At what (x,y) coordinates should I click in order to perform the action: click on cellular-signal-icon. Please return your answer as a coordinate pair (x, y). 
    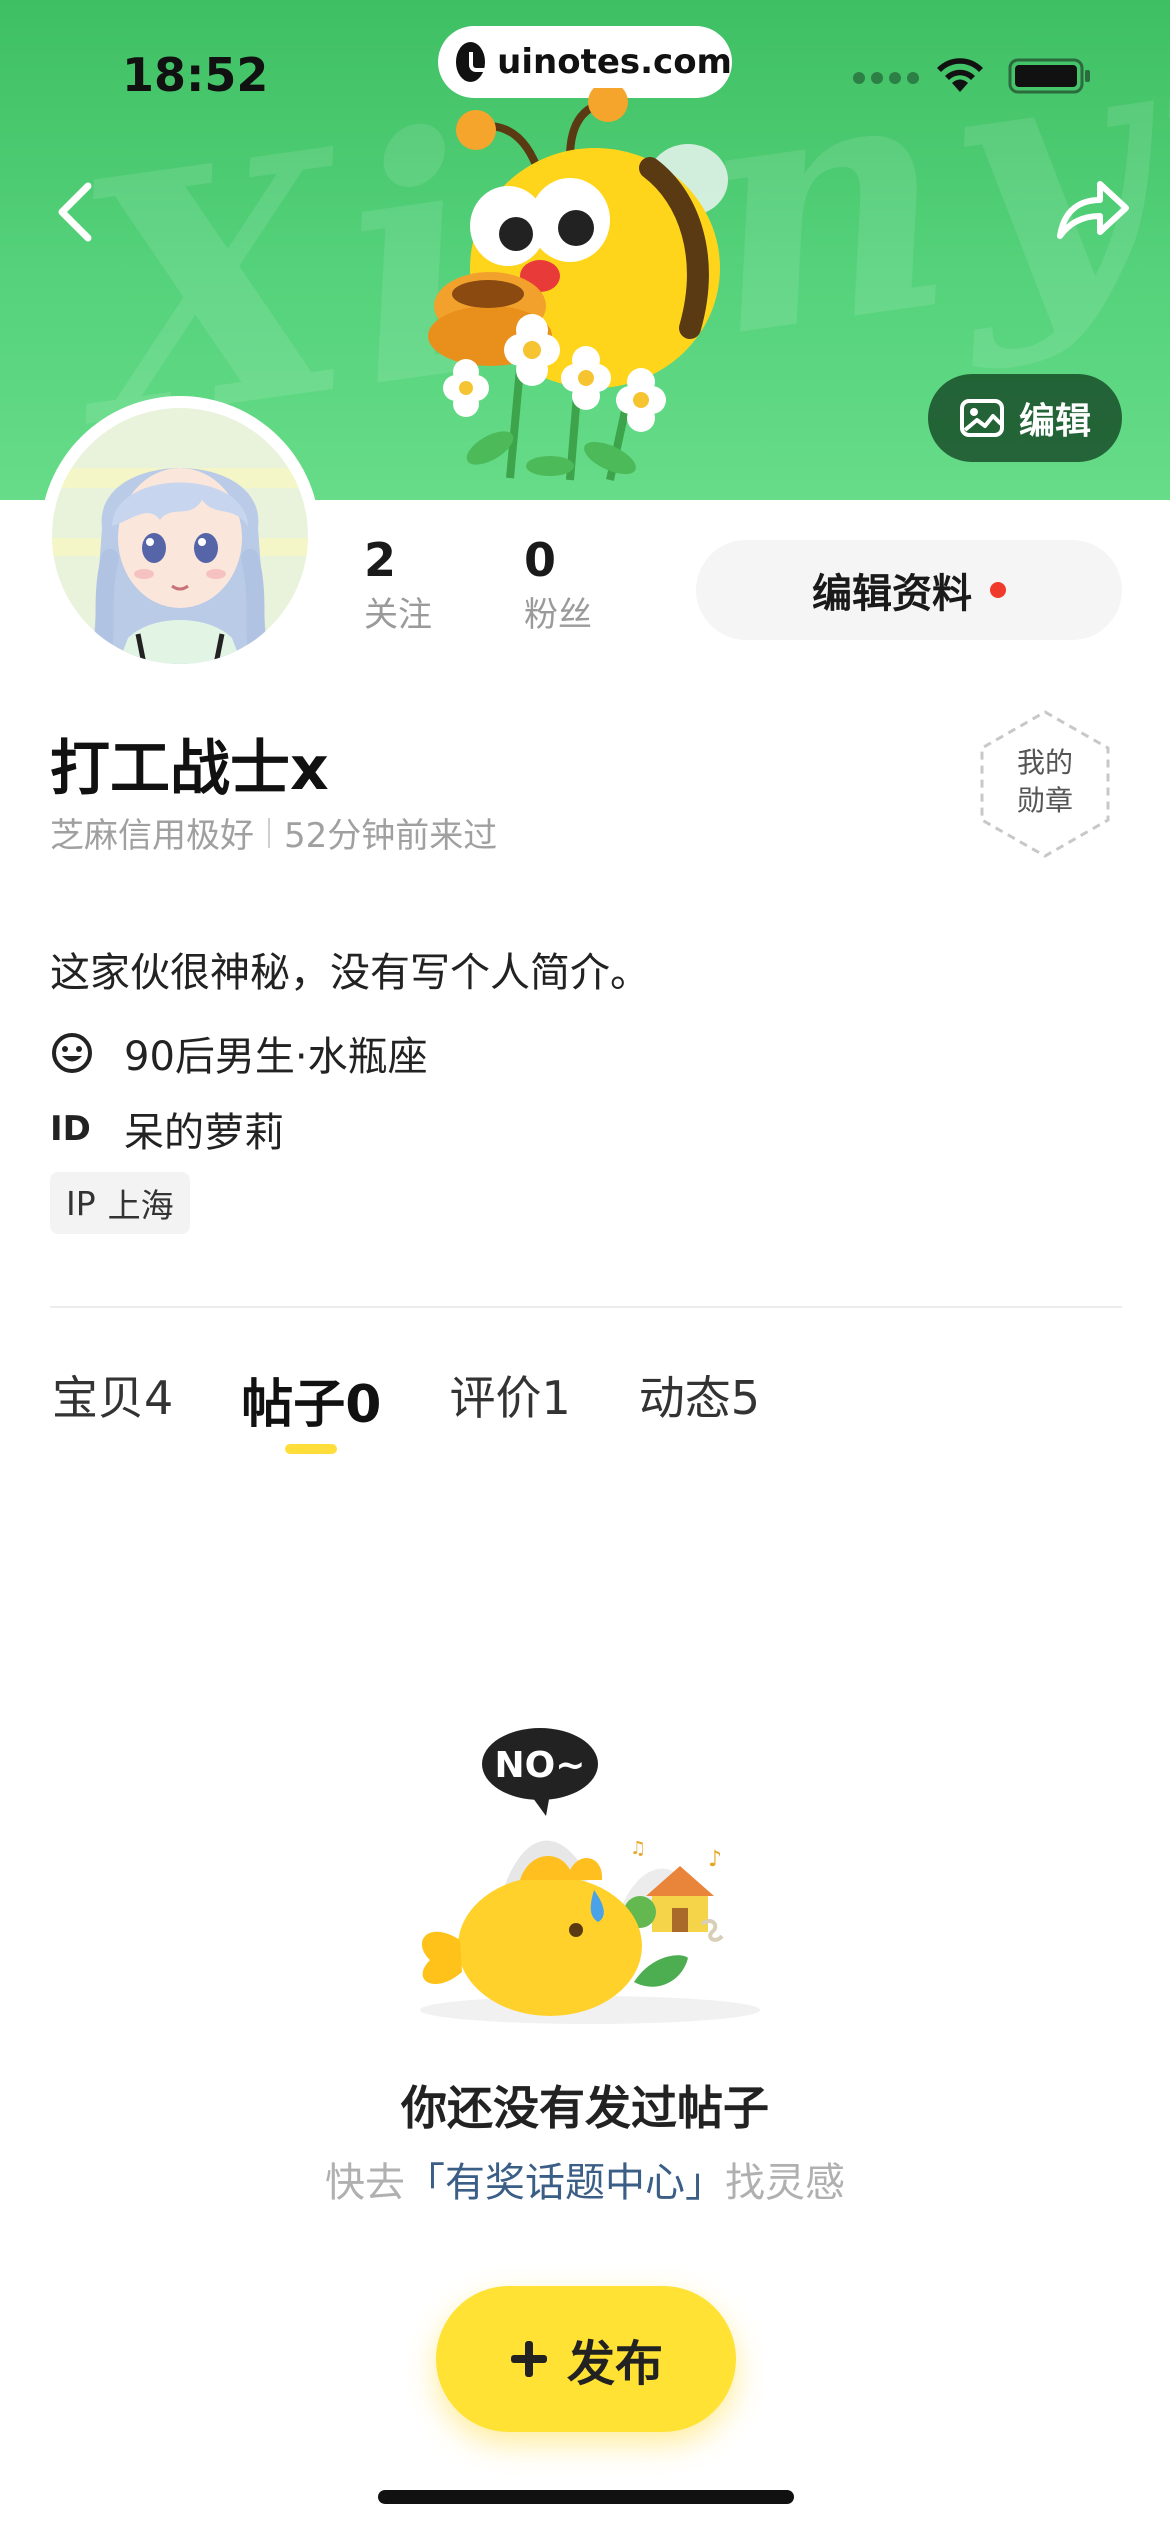
    Looking at the image, I should click on (886, 78).